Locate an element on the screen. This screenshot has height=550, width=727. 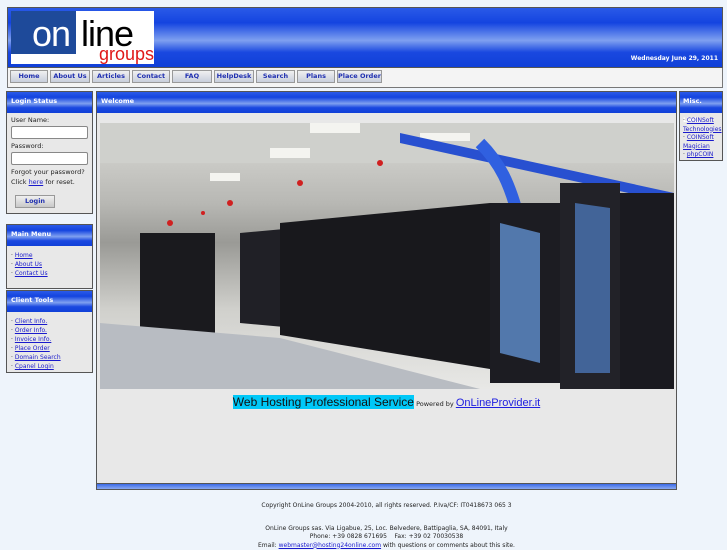
password-label: Password: is located at coordinates (27, 146).